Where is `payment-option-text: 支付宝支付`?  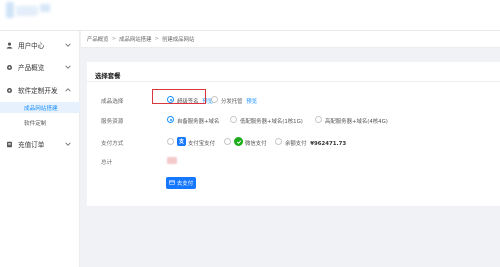 payment-option-text: 支付宝支付 is located at coordinates (201, 144).